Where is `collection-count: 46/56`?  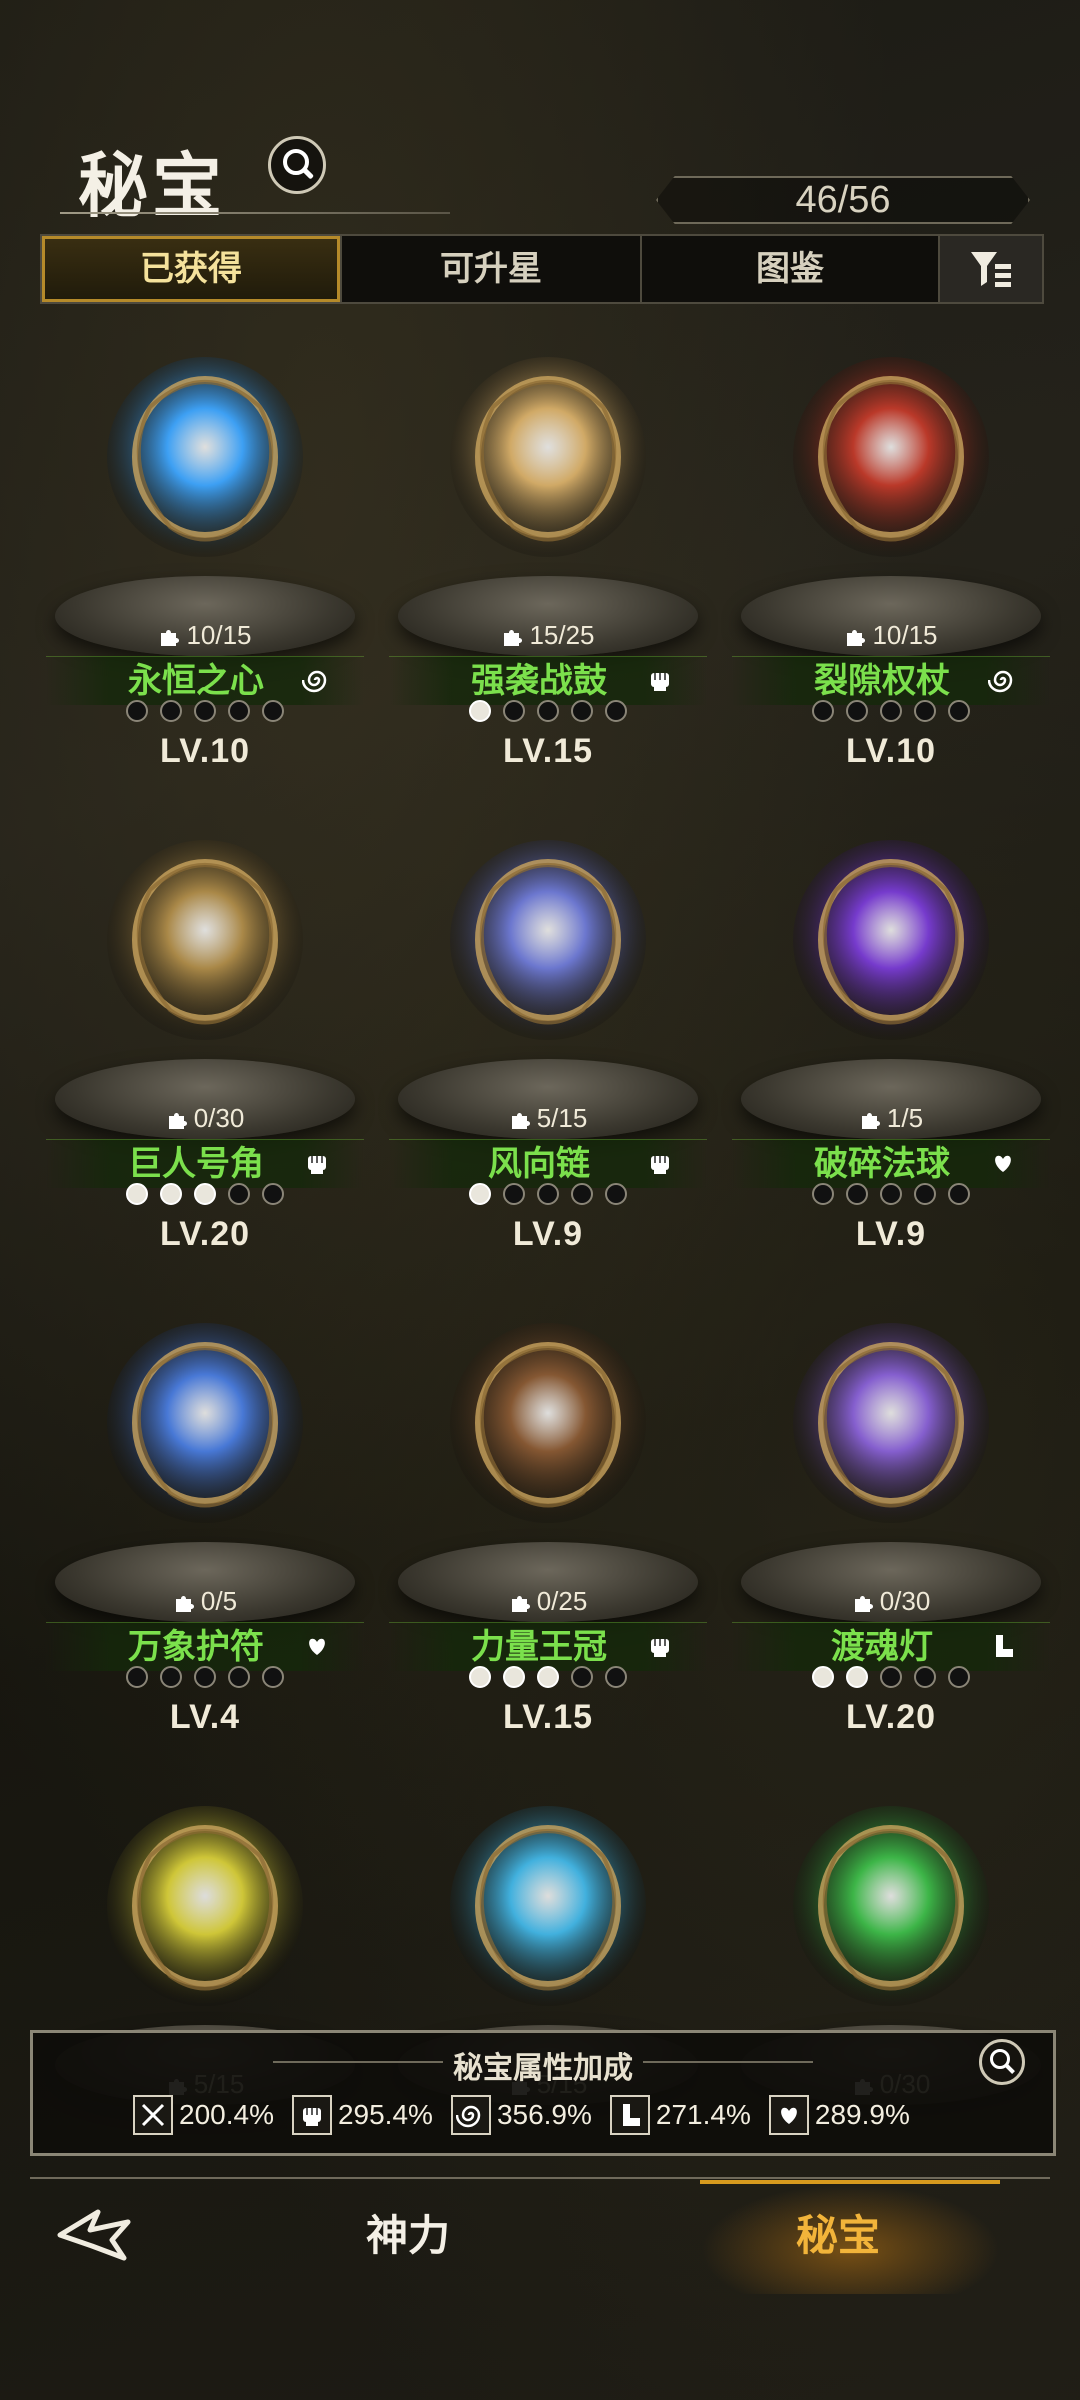
collection-count: 46/56 is located at coordinates (843, 200).